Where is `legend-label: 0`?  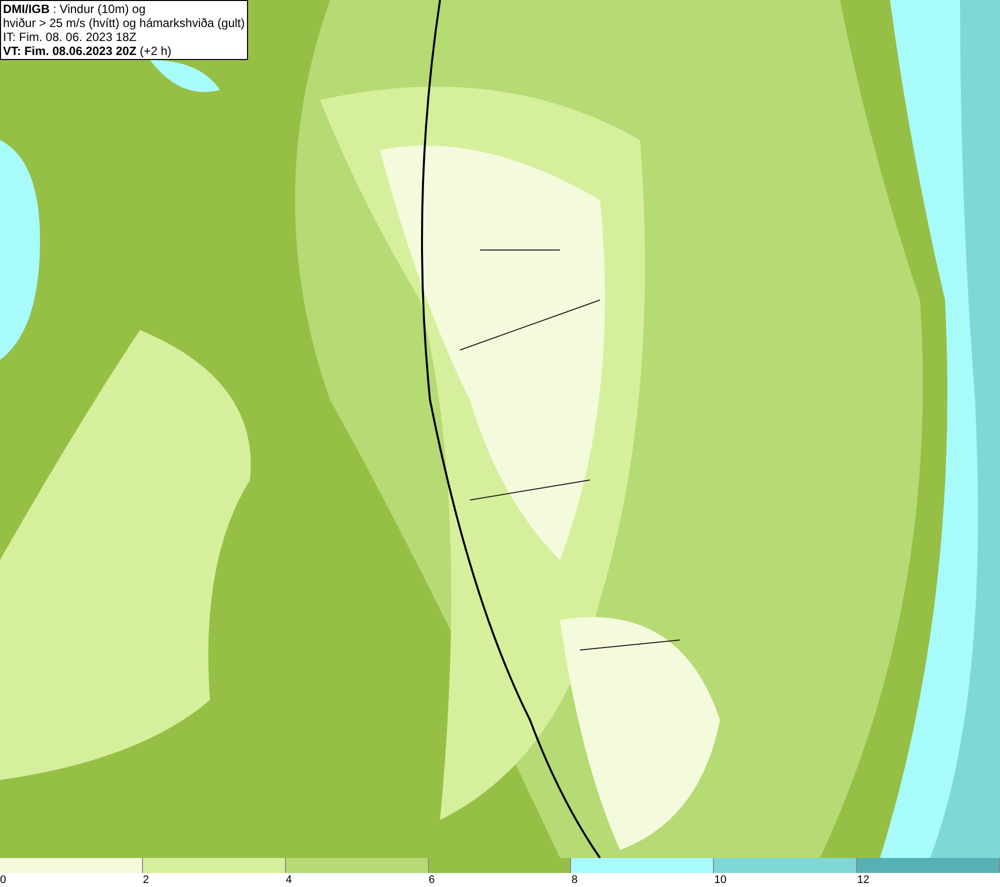
legend-label: 0 is located at coordinates (3, 880).